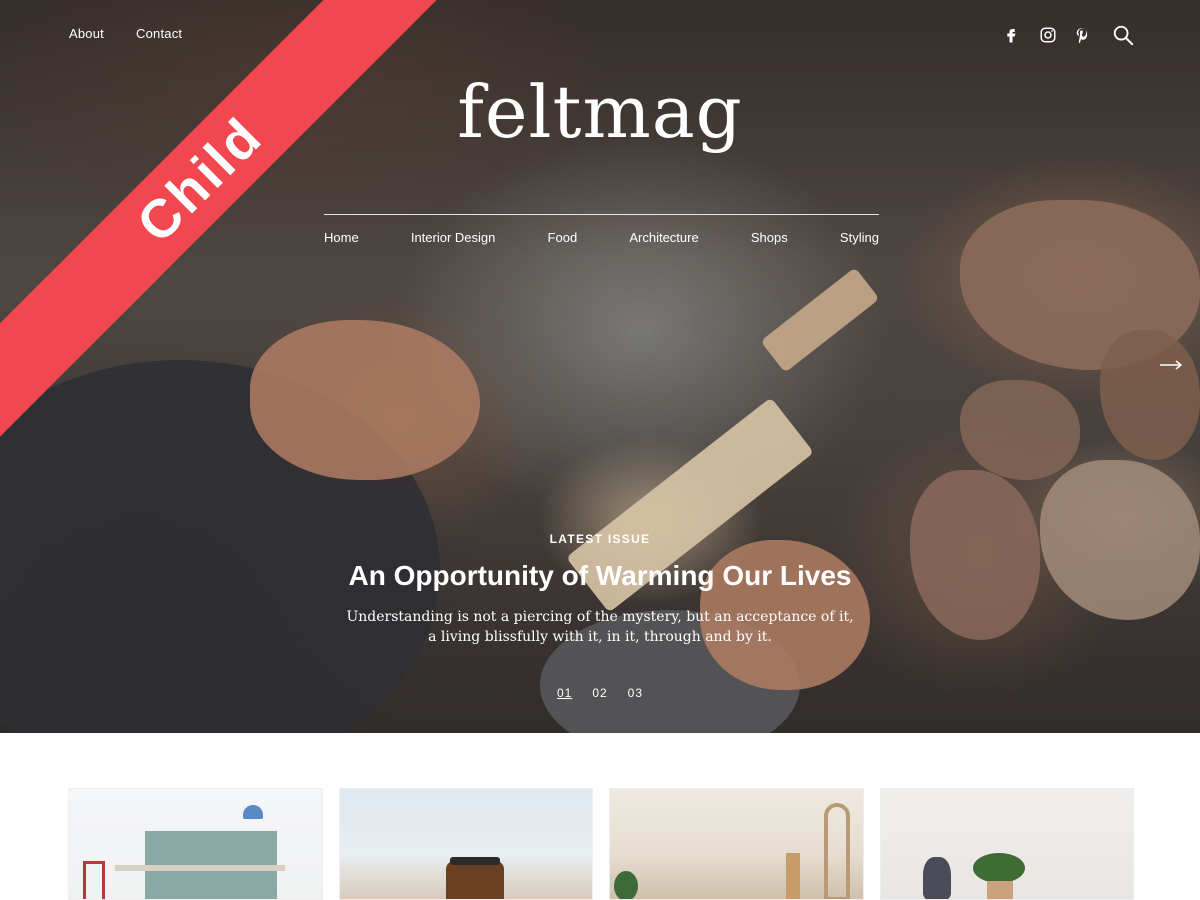 The height and width of the screenshot is (900, 1200). I want to click on shelf-shape, so click(793, 876).